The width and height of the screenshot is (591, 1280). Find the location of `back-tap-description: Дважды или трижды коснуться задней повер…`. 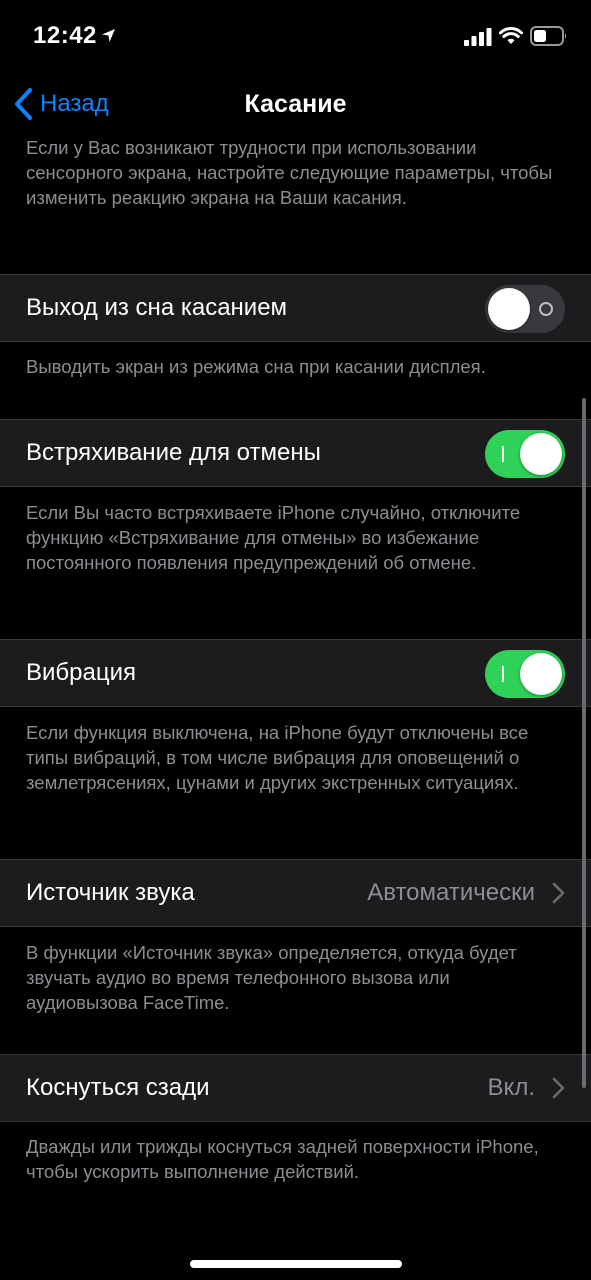

back-tap-description: Дважды или трижды коснуться задней повер… is located at coordinates (282, 1159).